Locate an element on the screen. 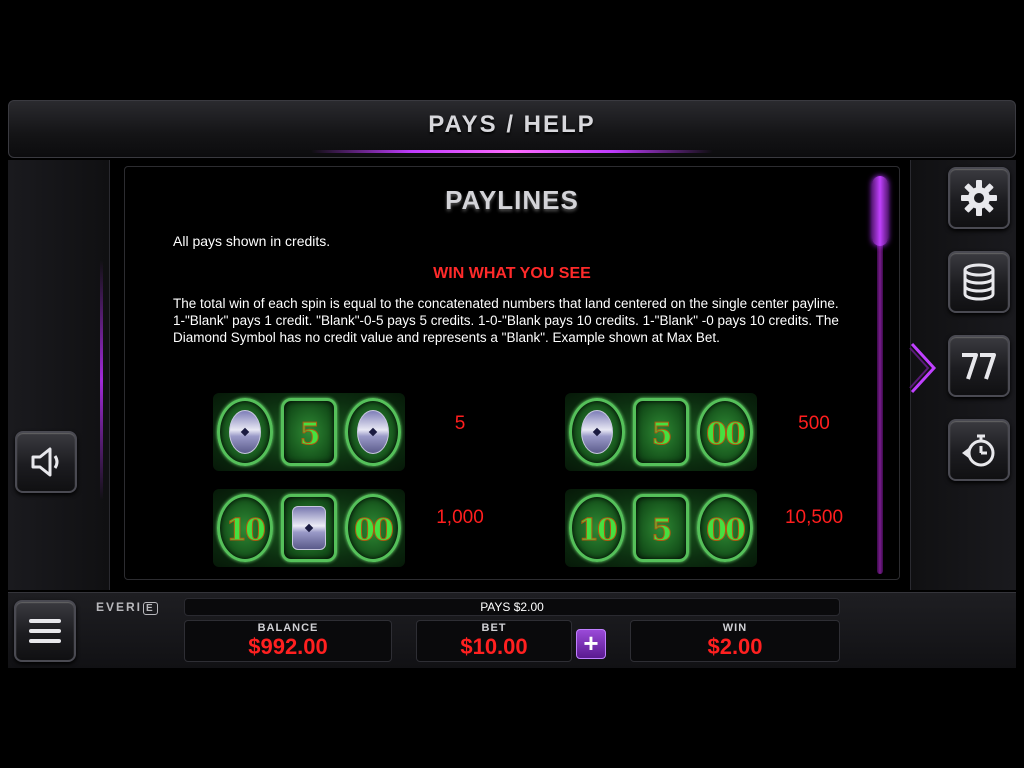  sevens-icon is located at coordinates (979, 366).